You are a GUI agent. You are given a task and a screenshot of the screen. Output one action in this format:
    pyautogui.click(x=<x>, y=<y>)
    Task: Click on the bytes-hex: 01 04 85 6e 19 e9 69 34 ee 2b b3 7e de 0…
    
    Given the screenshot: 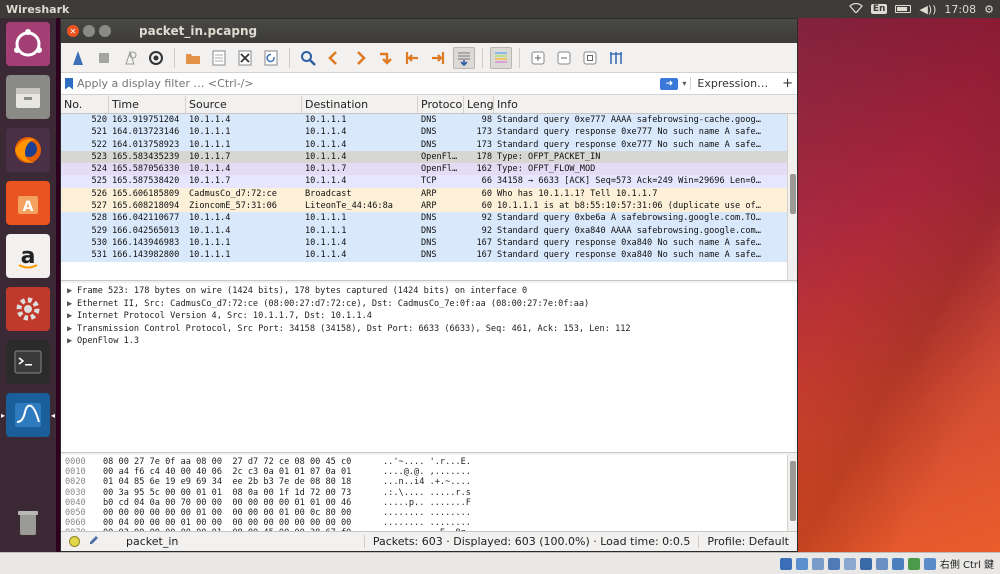 What is the action you would take?
    pyautogui.click(x=243, y=482)
    